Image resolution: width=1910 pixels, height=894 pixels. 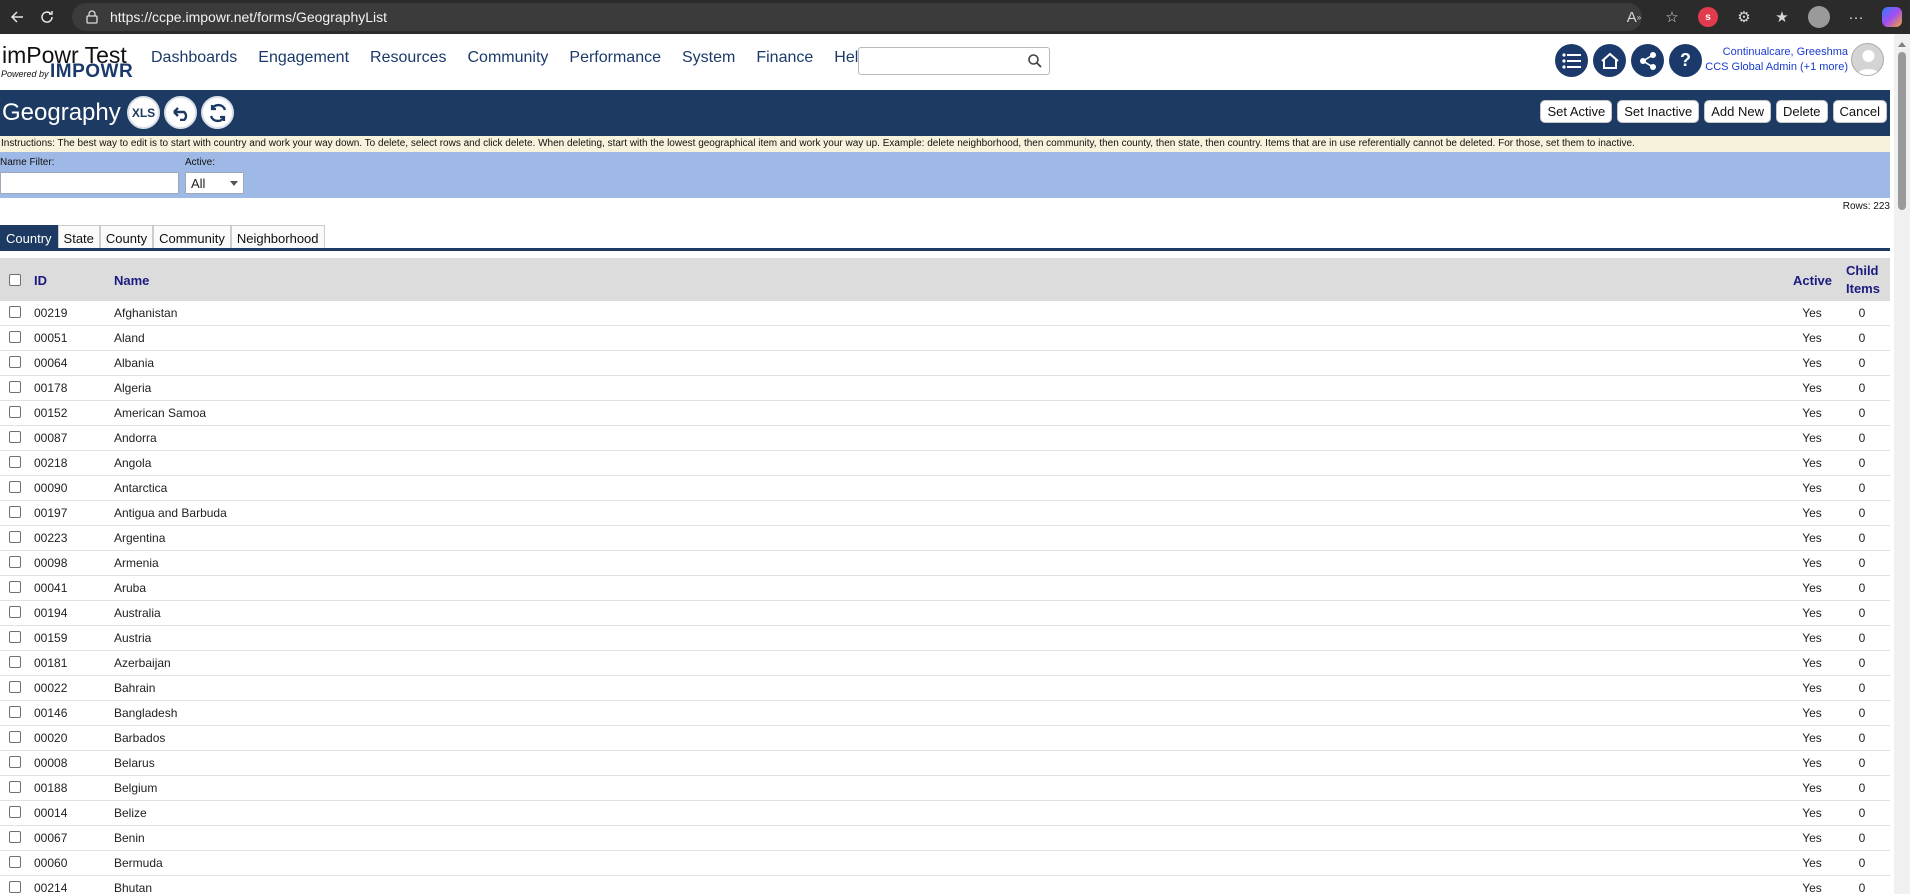 What do you see at coordinates (1708, 17) in the screenshot?
I see `extension-icon: s` at bounding box center [1708, 17].